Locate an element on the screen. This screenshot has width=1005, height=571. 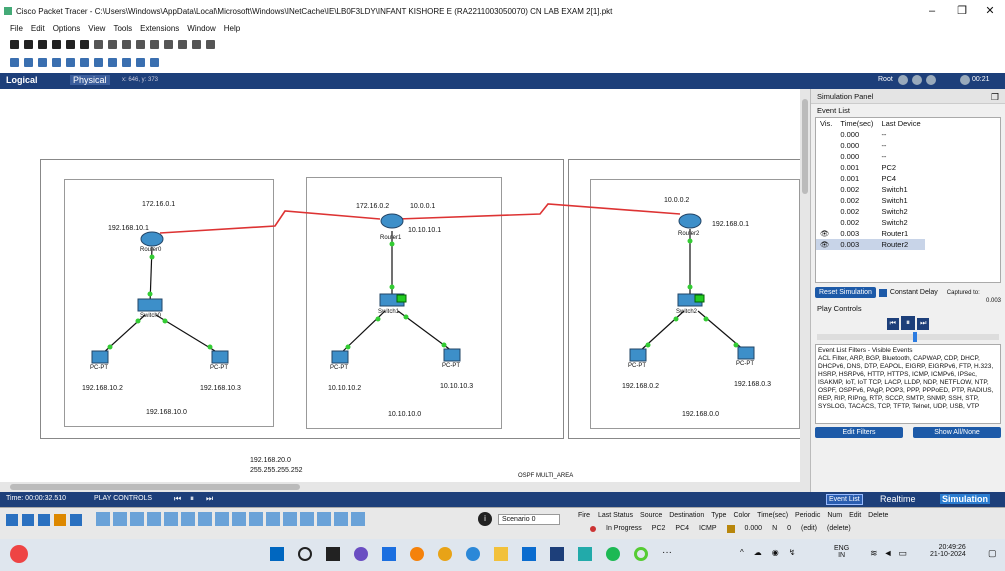
more-icon: ··· is located at coordinates (669, 554).